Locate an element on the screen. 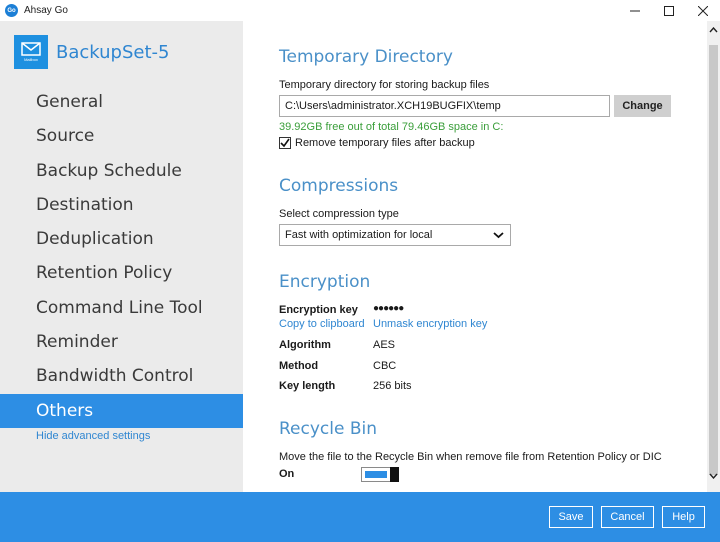  compression-type-select: Fast with optimization for local is located at coordinates (395, 235).